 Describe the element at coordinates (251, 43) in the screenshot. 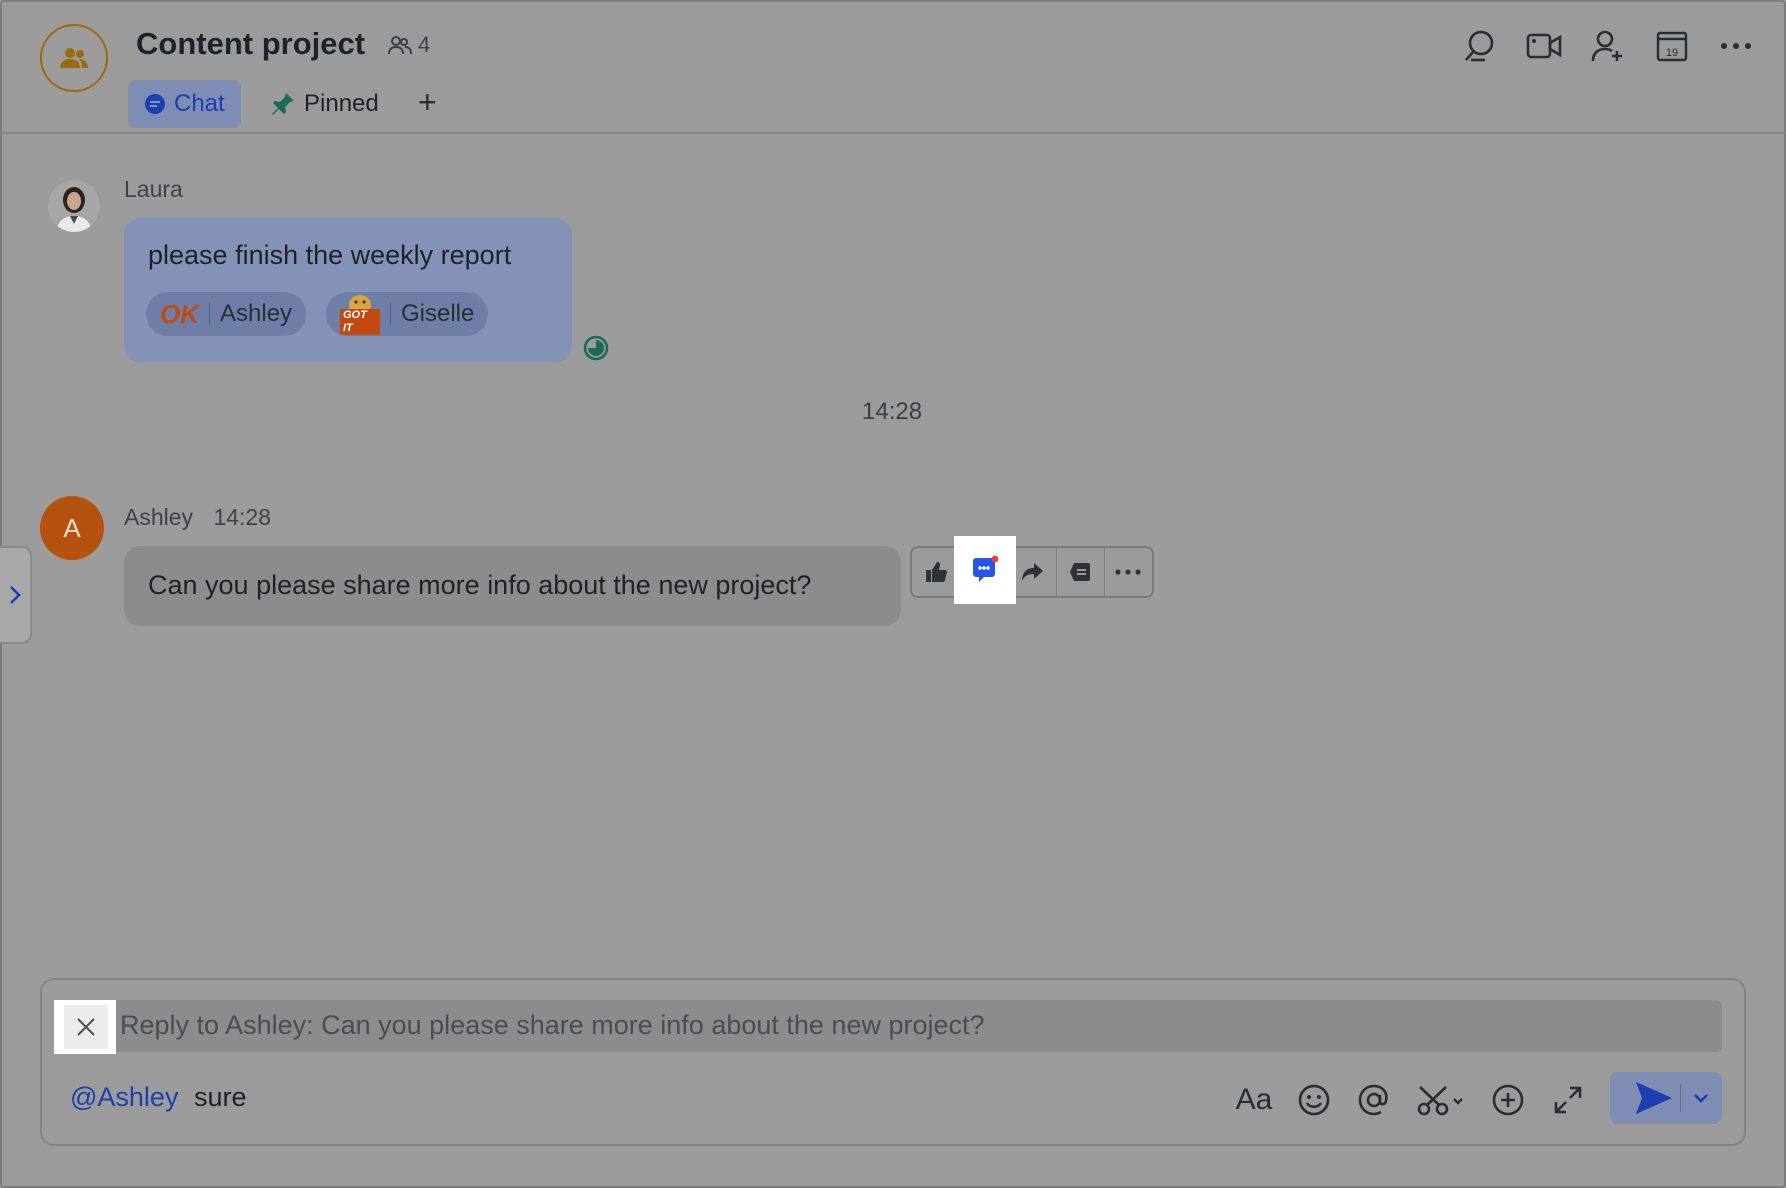

I see `page-title: Content project` at that location.